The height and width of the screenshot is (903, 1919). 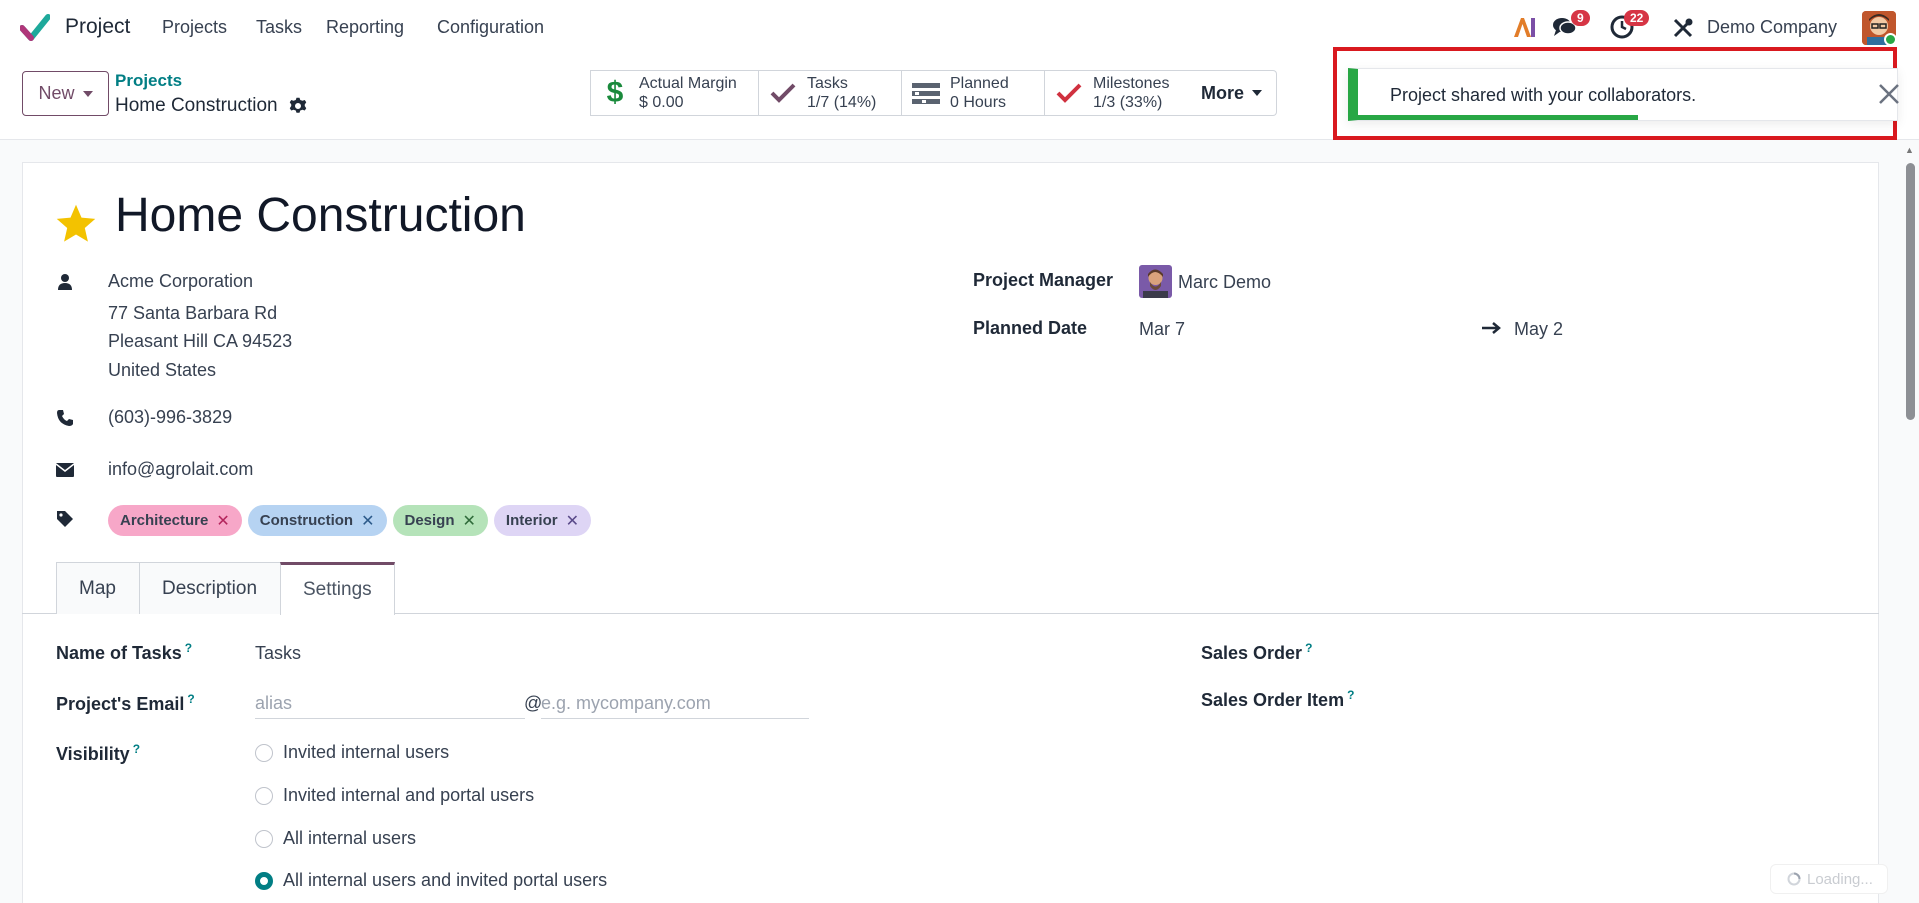 What do you see at coordinates (273, 703) in the screenshot?
I see `alias-input: alias` at bounding box center [273, 703].